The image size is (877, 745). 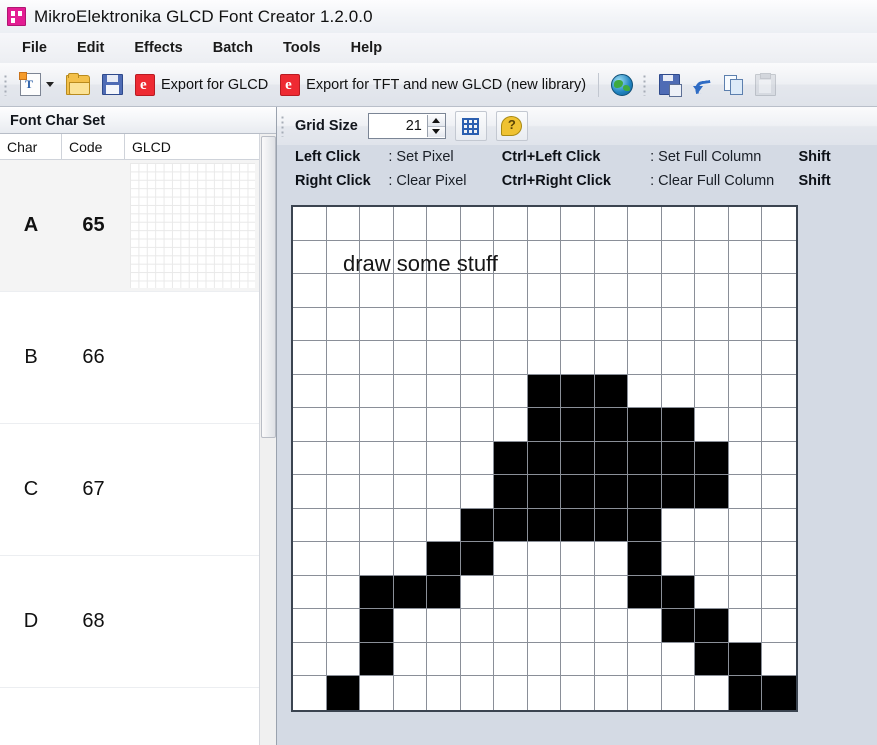 I want to click on grid-toolbar-grip-handle, so click(x=283, y=126).